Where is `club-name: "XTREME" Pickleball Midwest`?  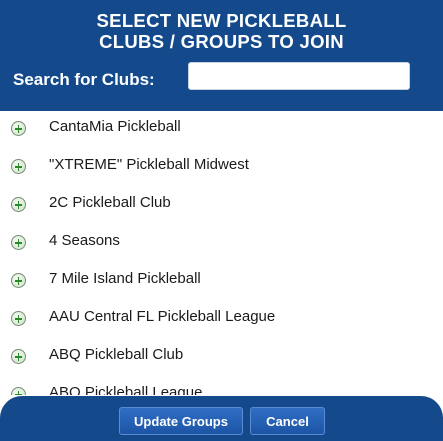 club-name: "XTREME" Pickleball Midwest is located at coordinates (149, 164).